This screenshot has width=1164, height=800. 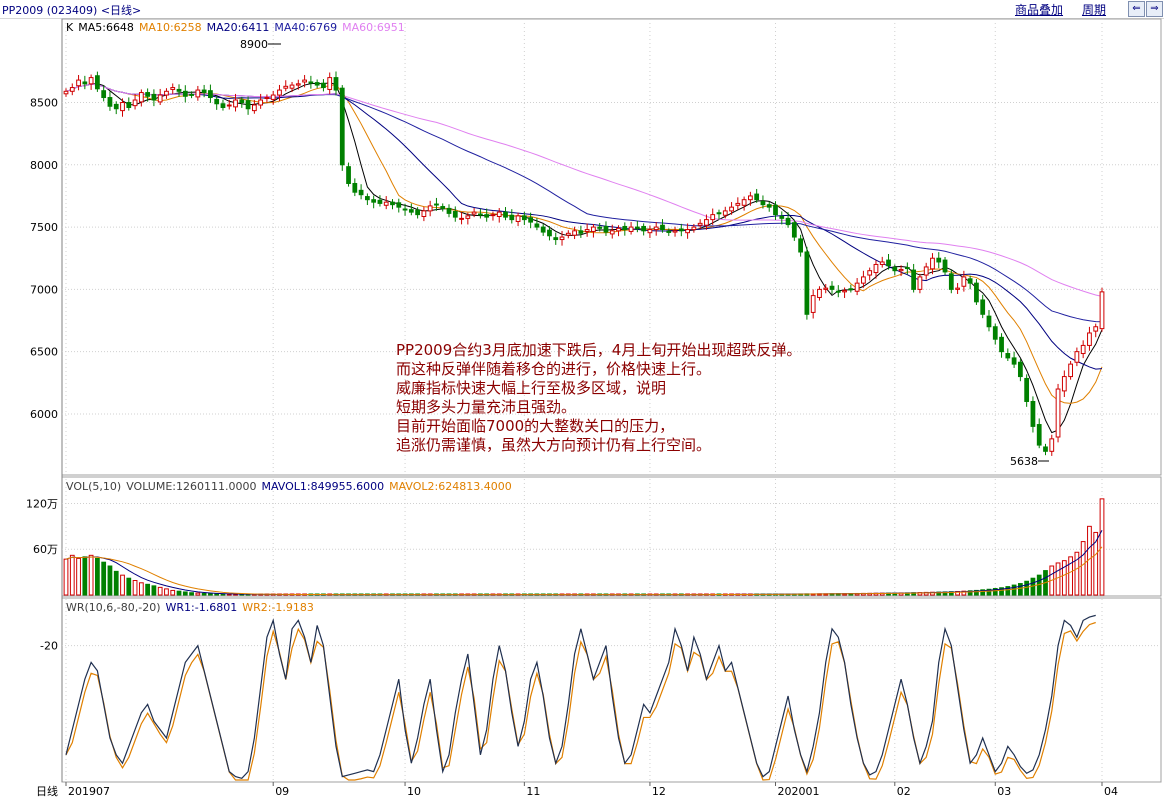 What do you see at coordinates (305, 27) in the screenshot?
I see `legend-entry: MA40:6769` at bounding box center [305, 27].